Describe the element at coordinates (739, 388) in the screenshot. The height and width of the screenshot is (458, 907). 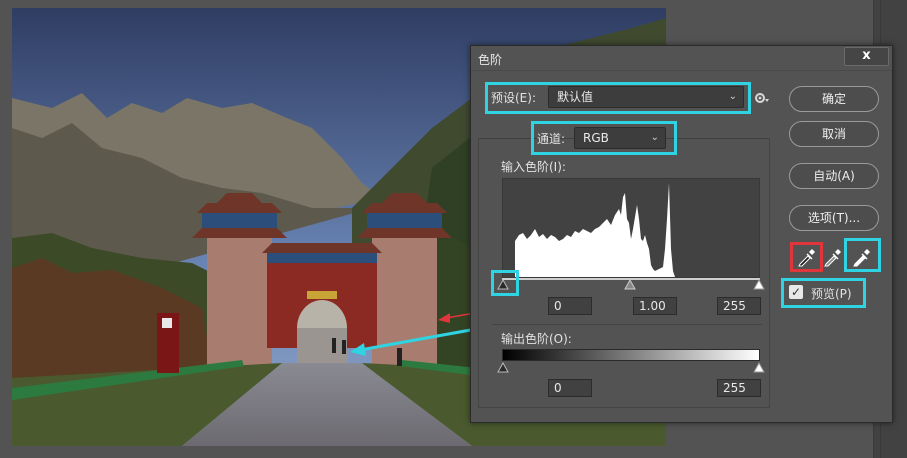
I see `output-white-field: 255` at that location.